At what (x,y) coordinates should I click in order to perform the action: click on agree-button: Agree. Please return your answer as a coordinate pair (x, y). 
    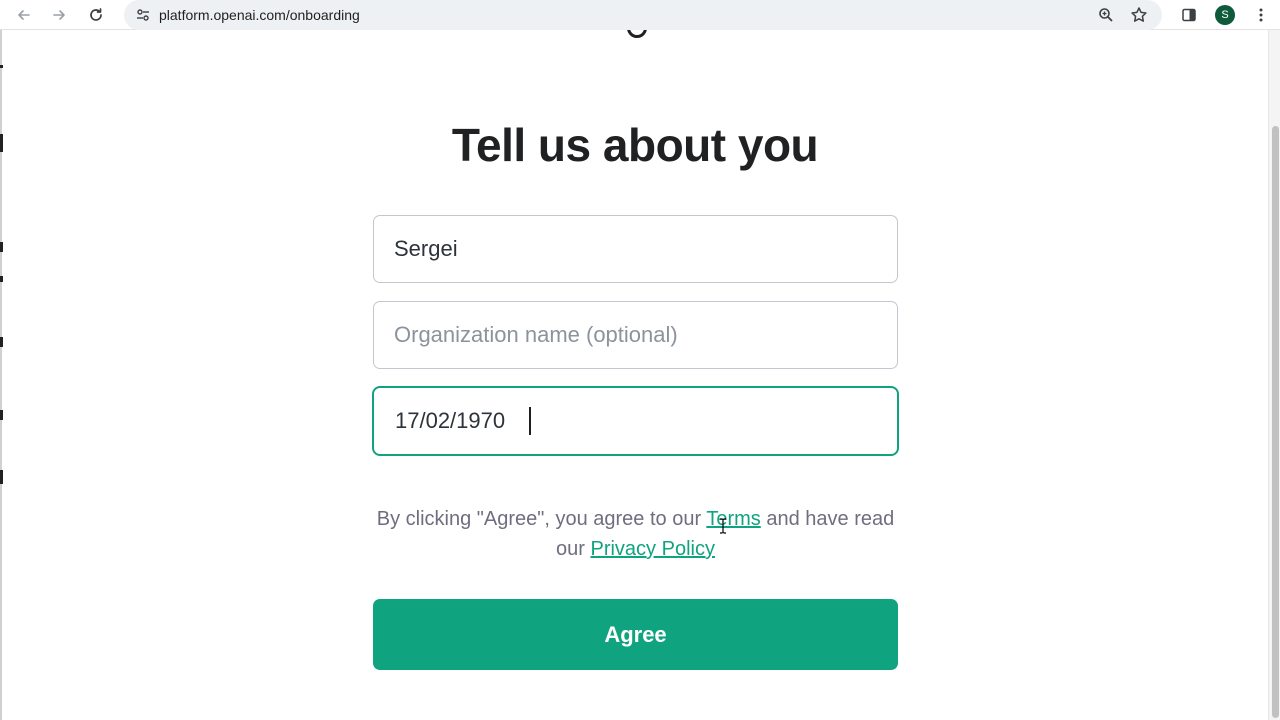
    Looking at the image, I should click on (635, 634).